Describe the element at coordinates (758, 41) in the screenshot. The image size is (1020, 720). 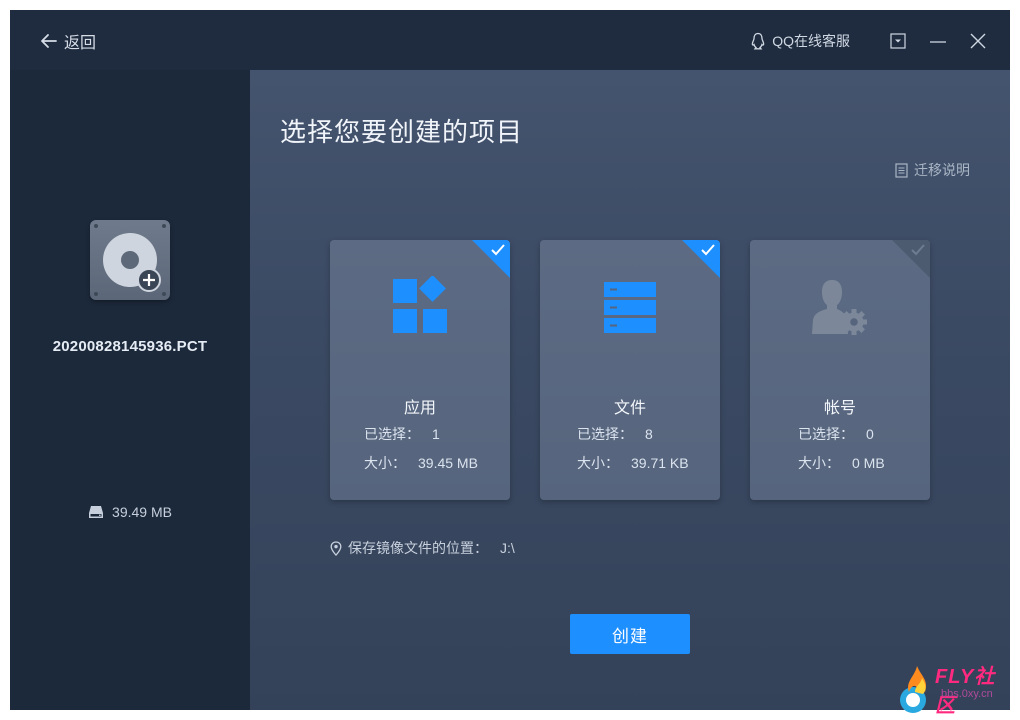
I see `qq-penguin-icon` at that location.